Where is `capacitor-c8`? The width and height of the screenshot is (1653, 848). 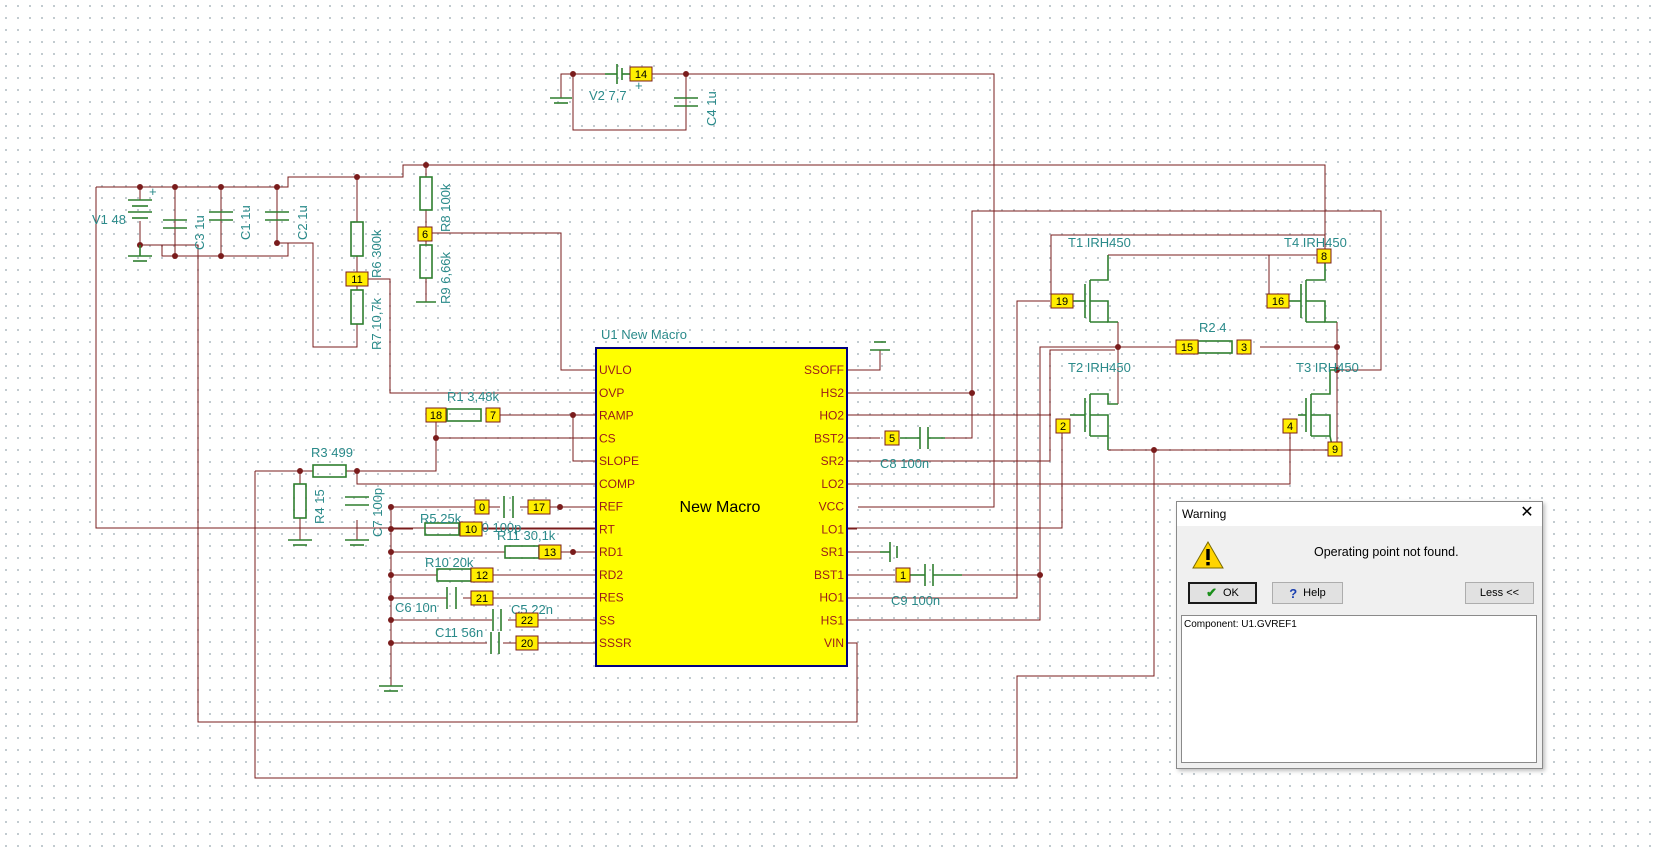 capacitor-c8 is located at coordinates (922, 438).